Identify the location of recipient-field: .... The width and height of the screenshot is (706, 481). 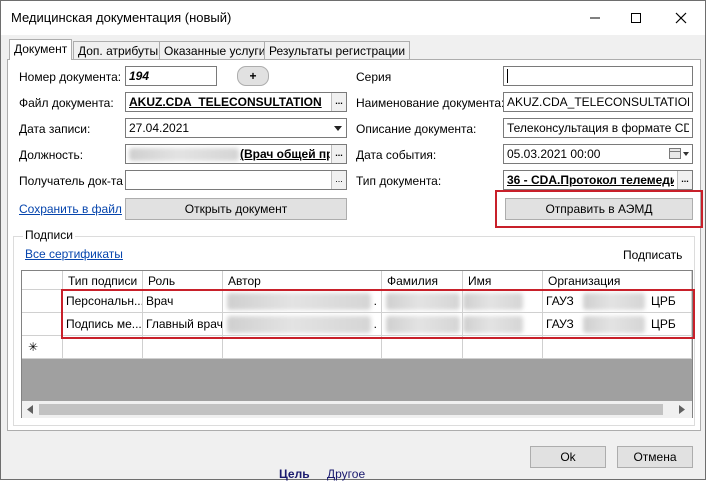
(236, 180).